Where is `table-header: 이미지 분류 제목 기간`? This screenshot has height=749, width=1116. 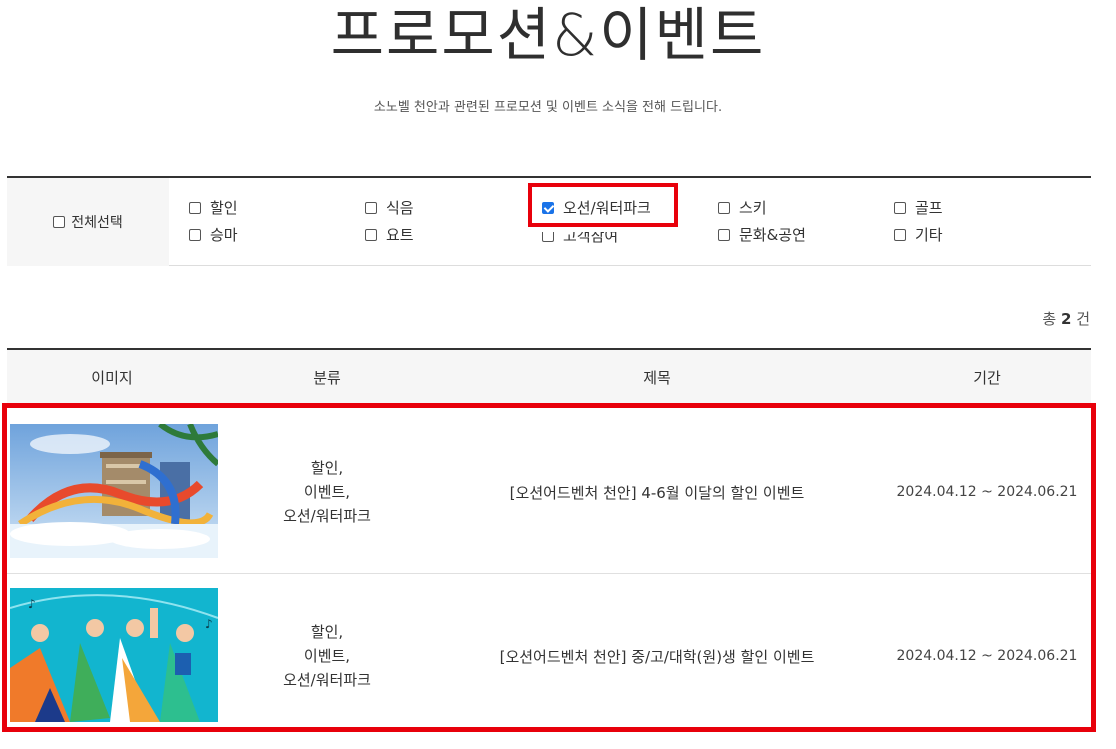
table-header: 이미지 분류 제목 기간 is located at coordinates (549, 377).